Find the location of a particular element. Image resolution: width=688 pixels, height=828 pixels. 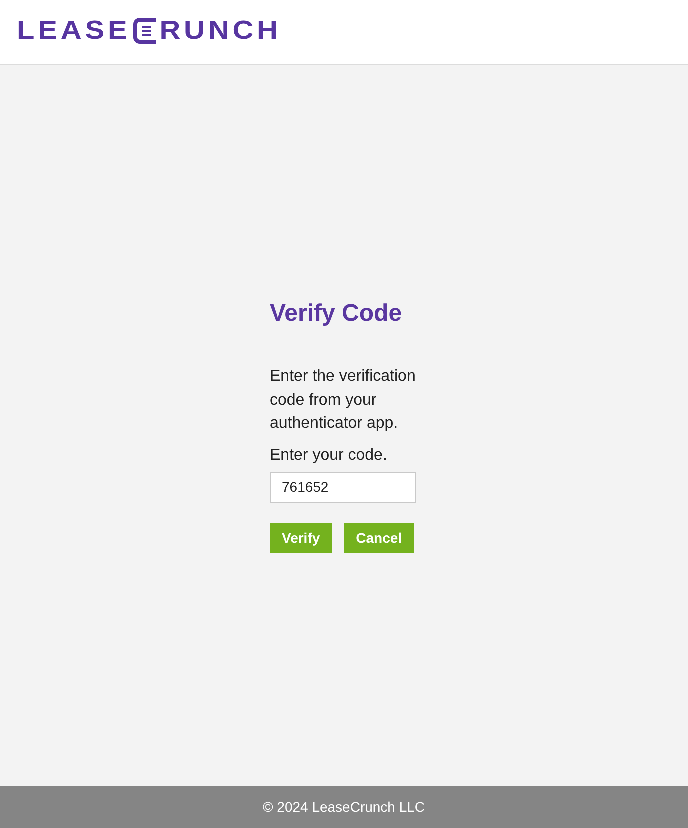

logo-mark-icon is located at coordinates (145, 31).